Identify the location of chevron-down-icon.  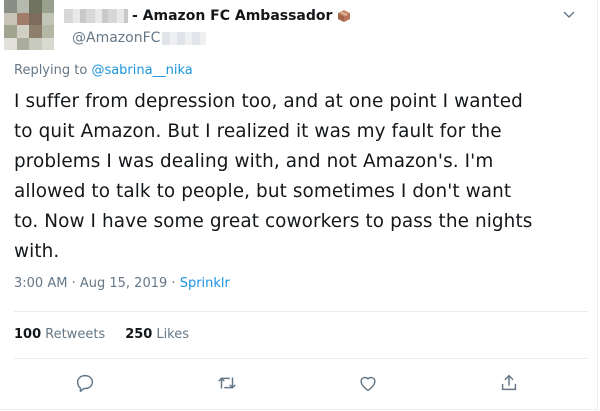
(569, 14).